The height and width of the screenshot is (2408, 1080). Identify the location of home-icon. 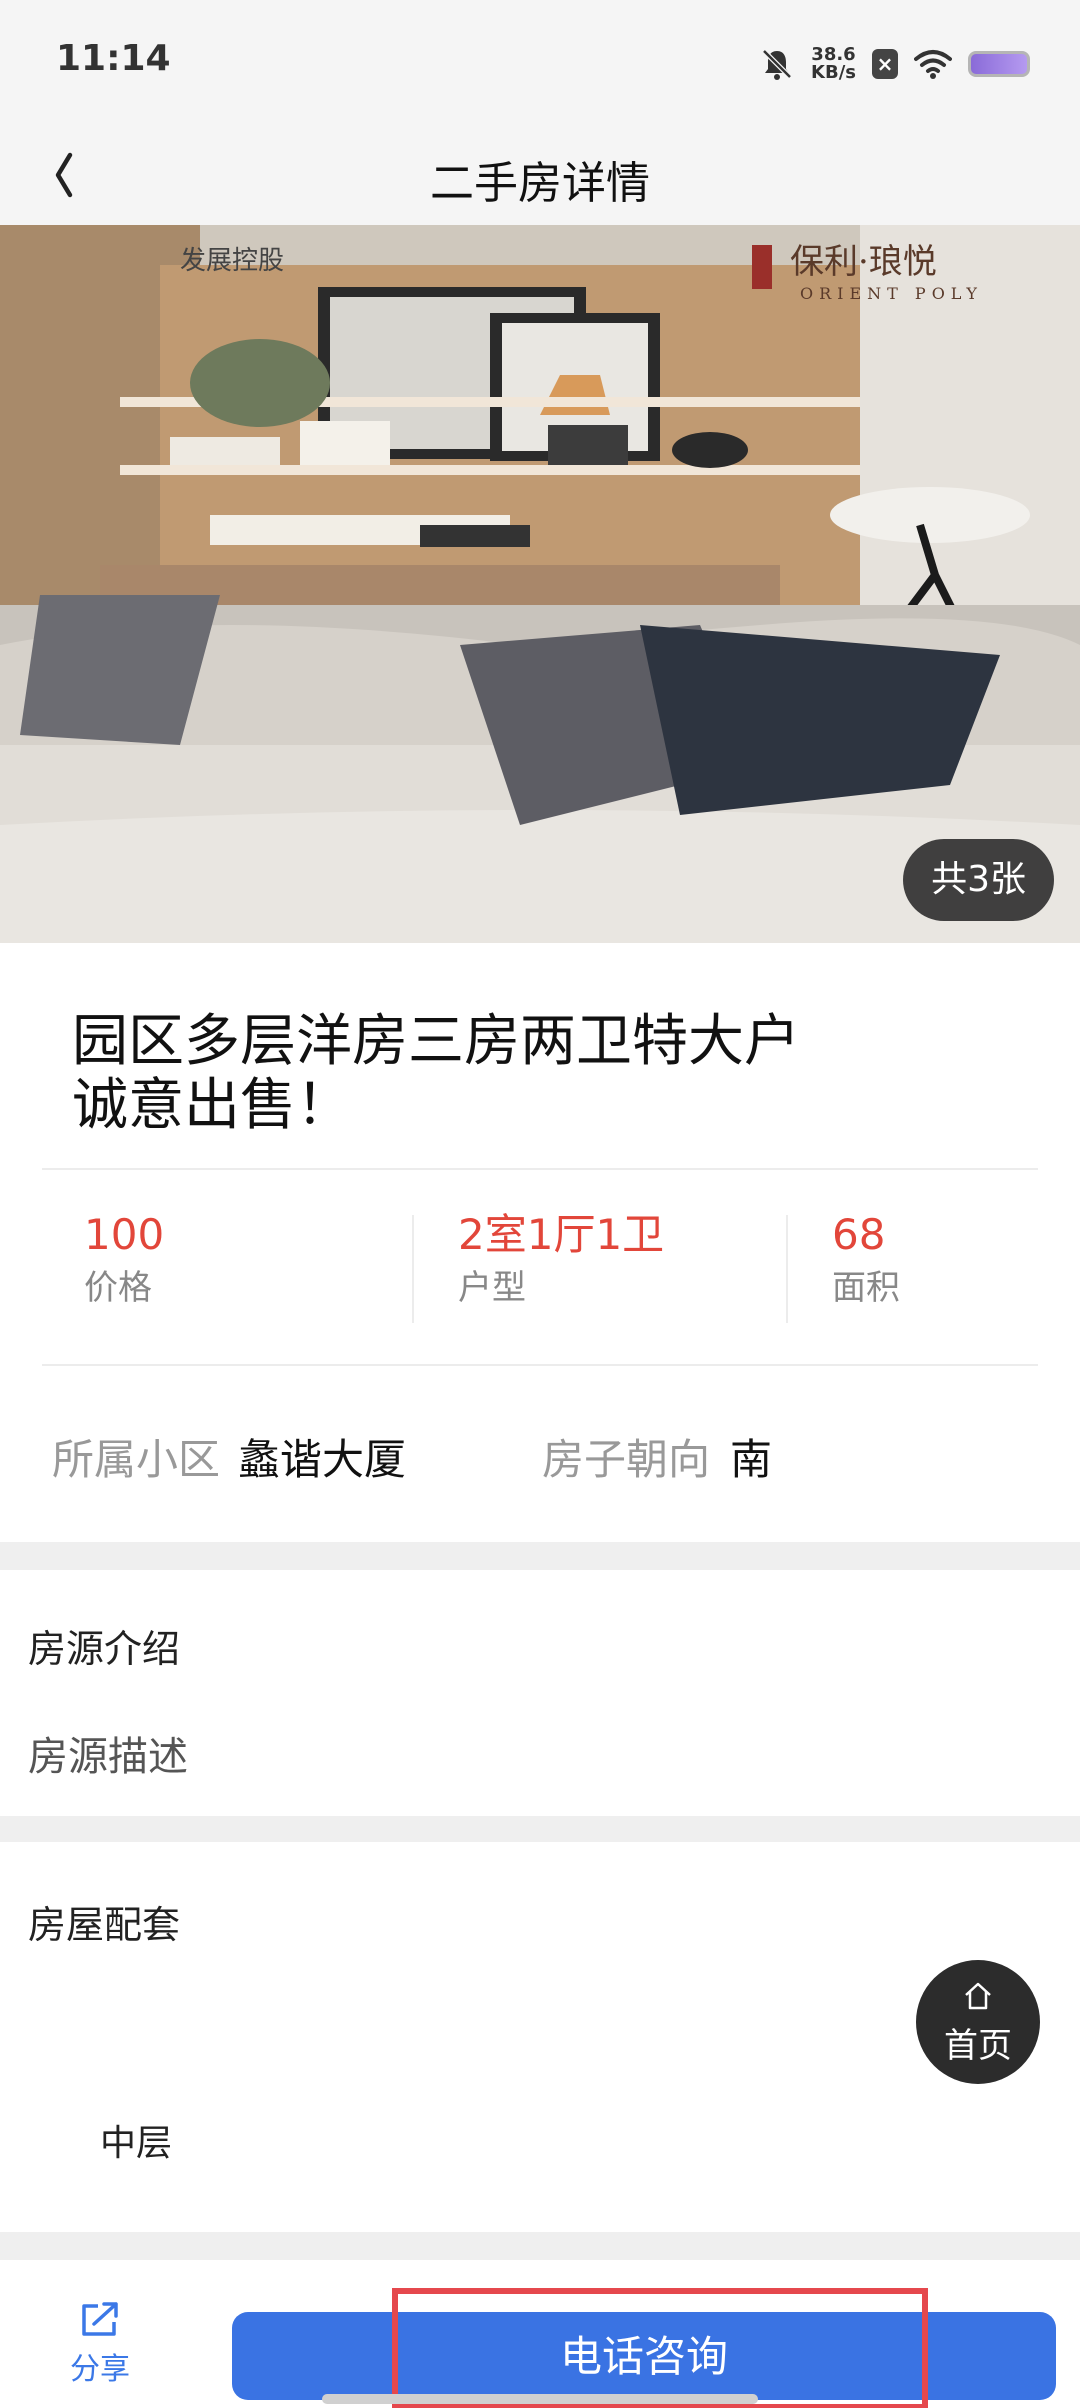
(978, 1996).